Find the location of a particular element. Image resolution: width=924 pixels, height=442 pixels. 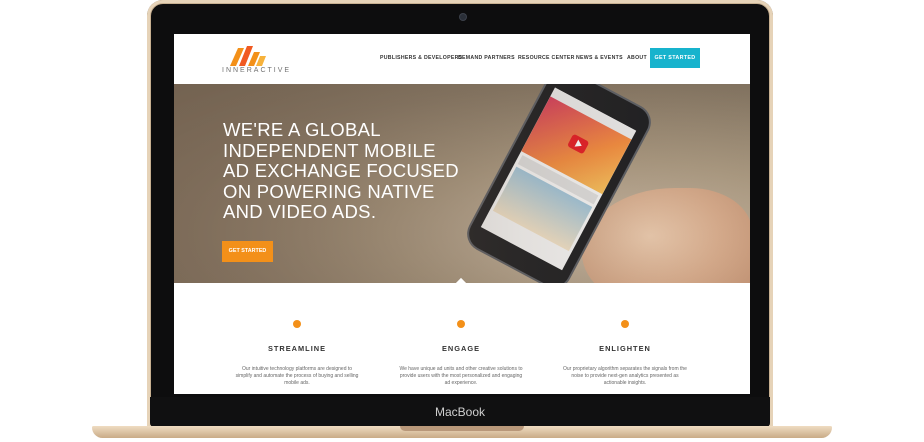

nav-demand-partners: DEMAND PARTNERS is located at coordinates (486, 58).